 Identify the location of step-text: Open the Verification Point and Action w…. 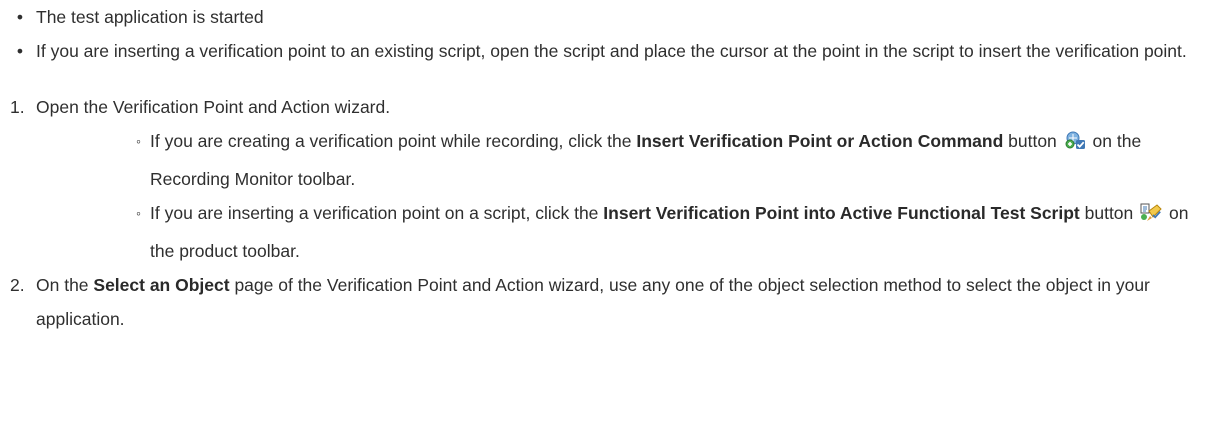
(213, 107).